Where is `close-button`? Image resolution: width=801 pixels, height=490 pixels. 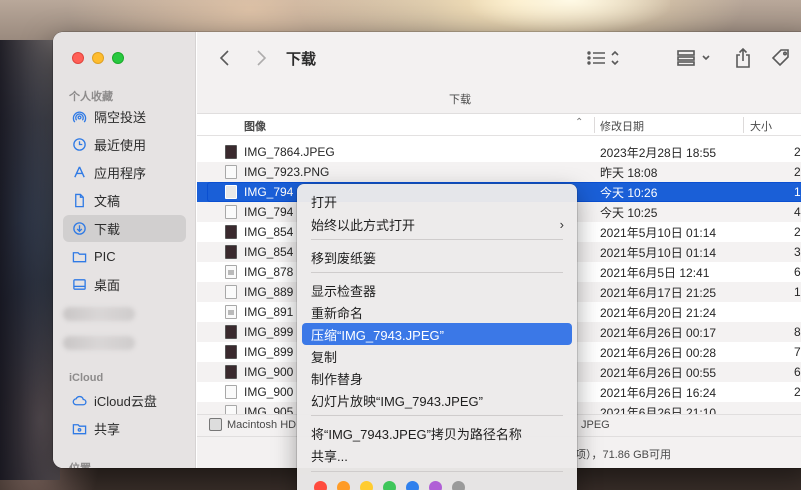
close-button is located at coordinates (78, 58).